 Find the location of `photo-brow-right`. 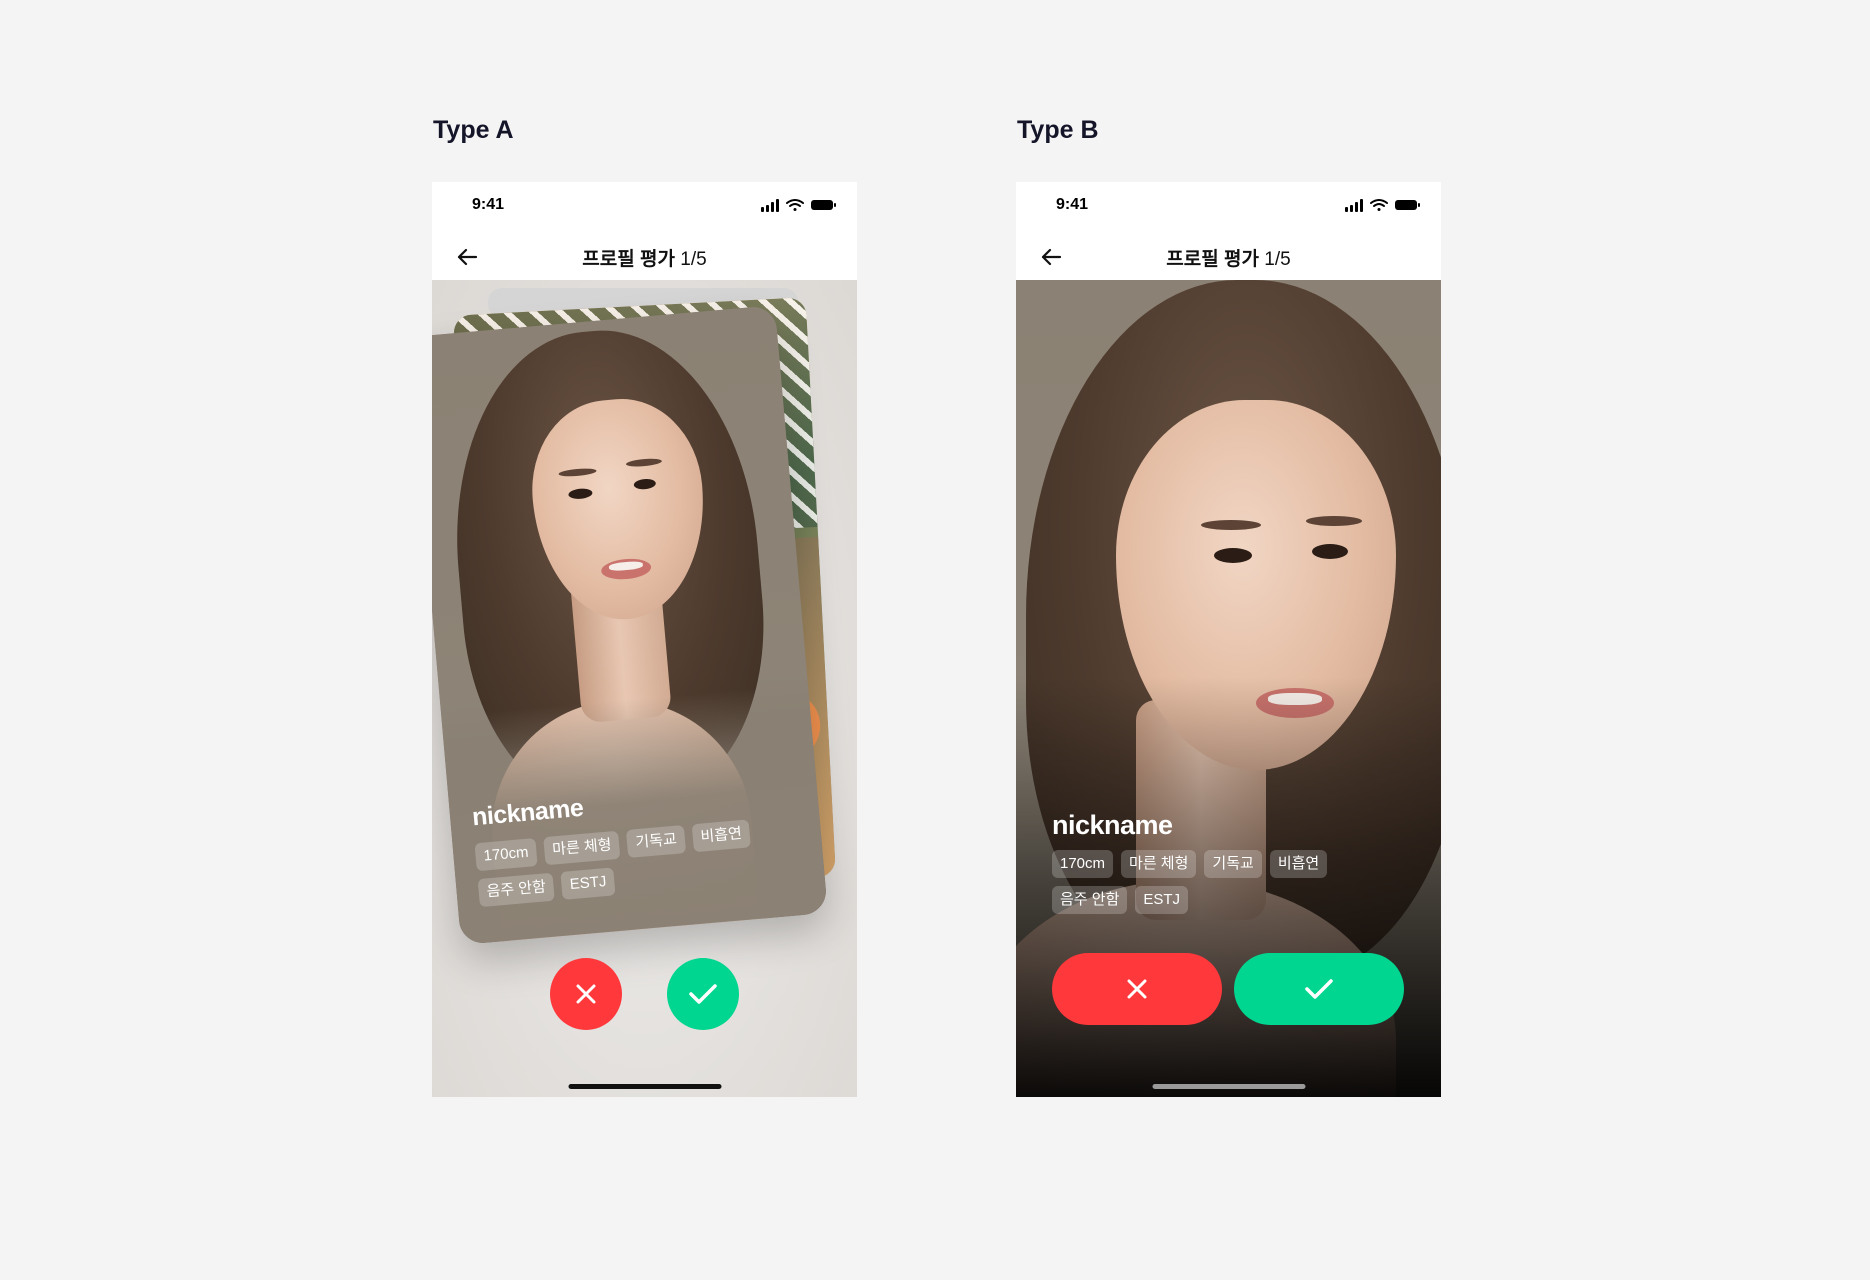

photo-brow-right is located at coordinates (1334, 521).